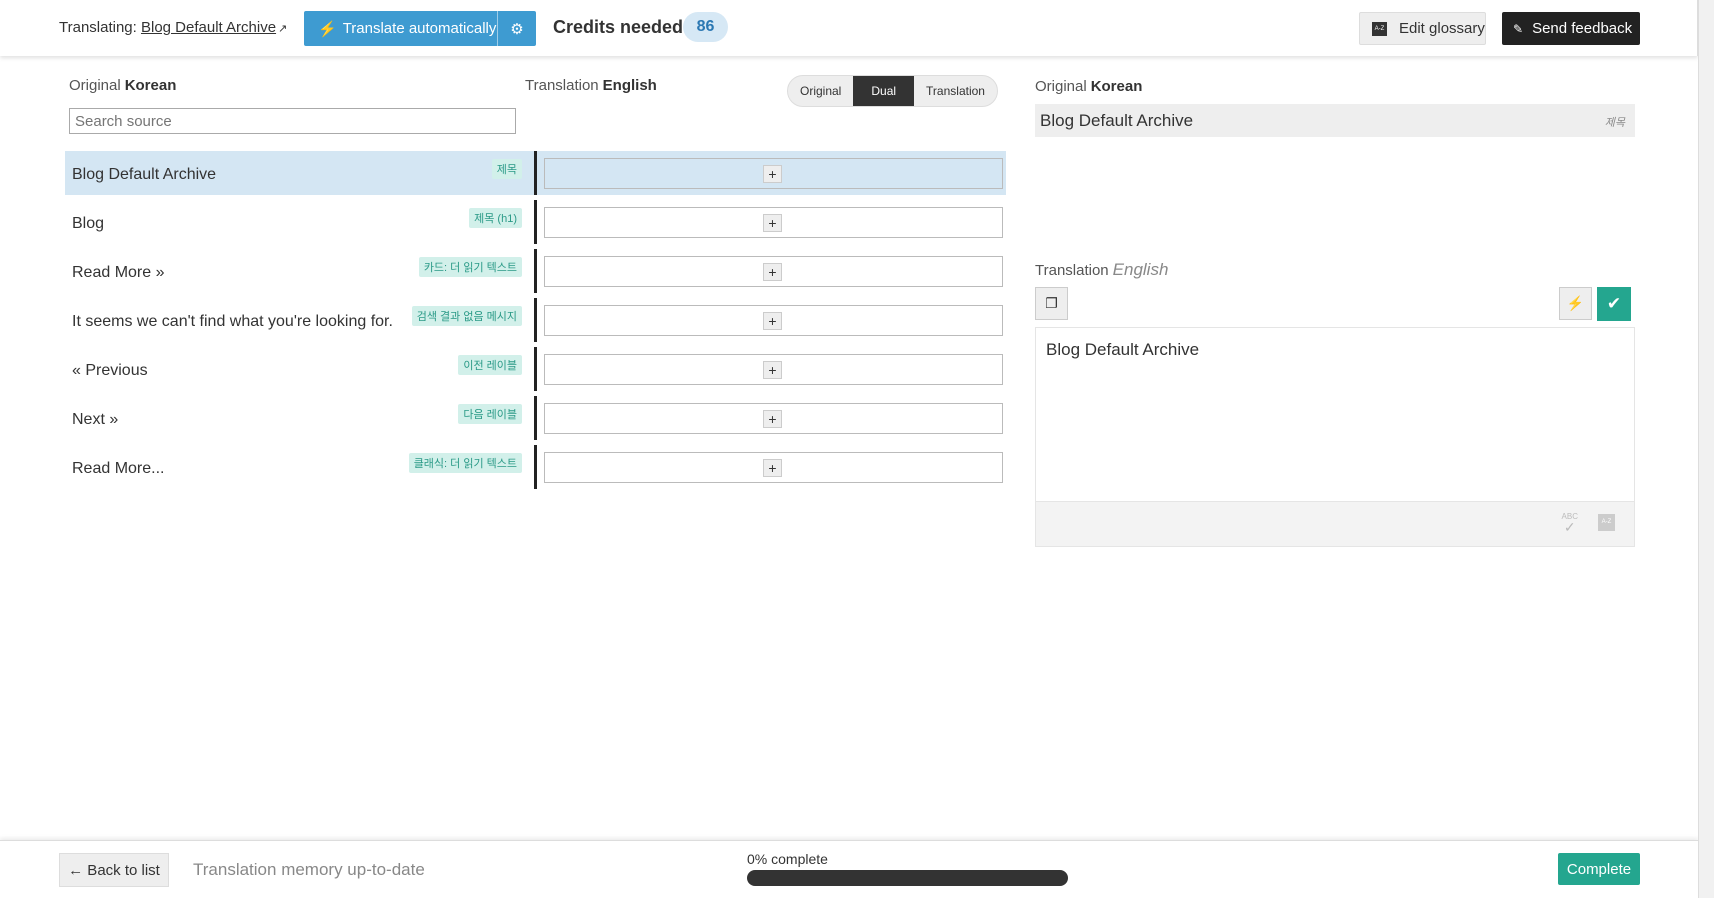  What do you see at coordinates (1101, 270) in the screenshot?
I see `detail-translation-header: Translation English` at bounding box center [1101, 270].